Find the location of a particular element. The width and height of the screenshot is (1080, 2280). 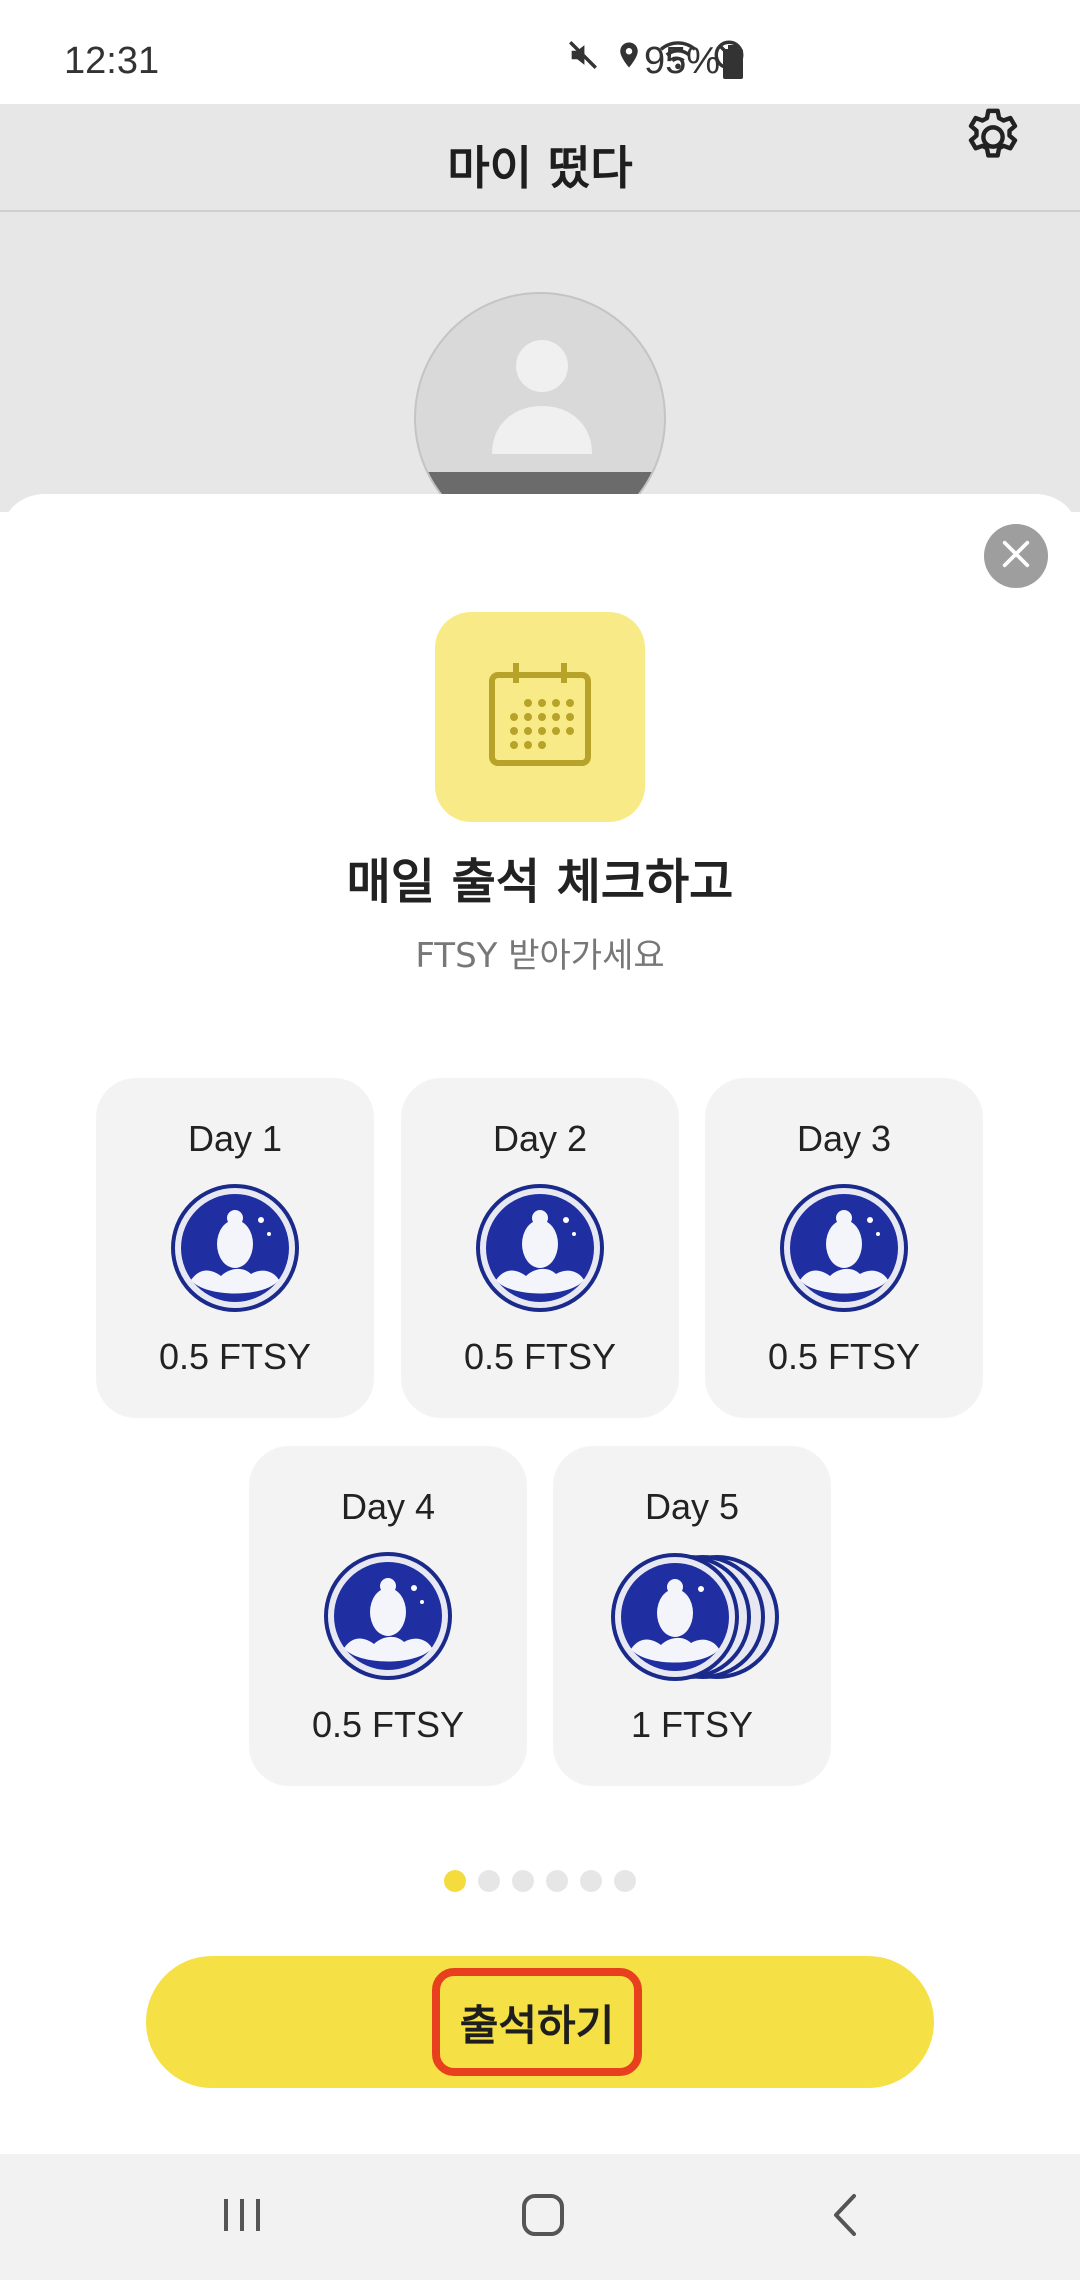

page-title: 마이 떴다 is located at coordinates (540, 168).